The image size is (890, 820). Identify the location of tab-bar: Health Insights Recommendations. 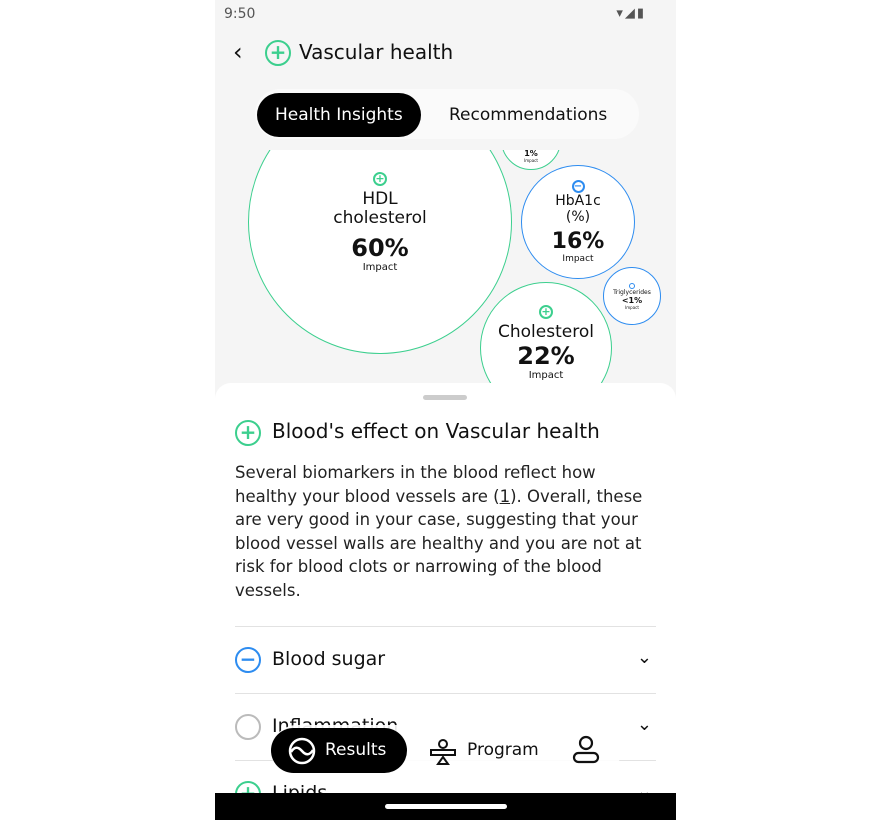
(447, 114).